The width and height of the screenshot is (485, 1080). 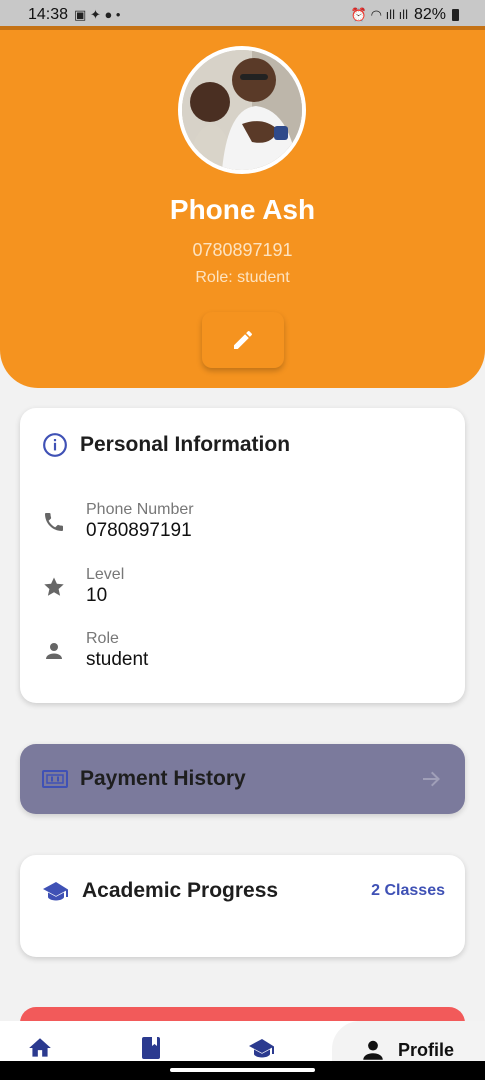 I want to click on info-icon, so click(x=55, y=445).